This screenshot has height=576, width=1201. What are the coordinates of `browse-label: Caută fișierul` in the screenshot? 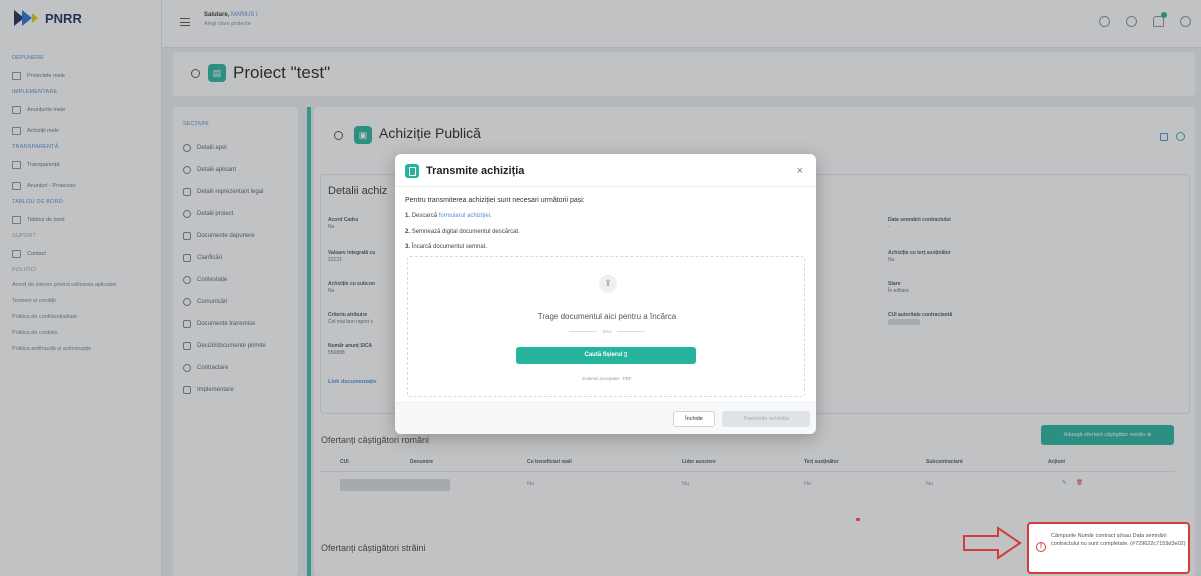 It's located at (603, 355).